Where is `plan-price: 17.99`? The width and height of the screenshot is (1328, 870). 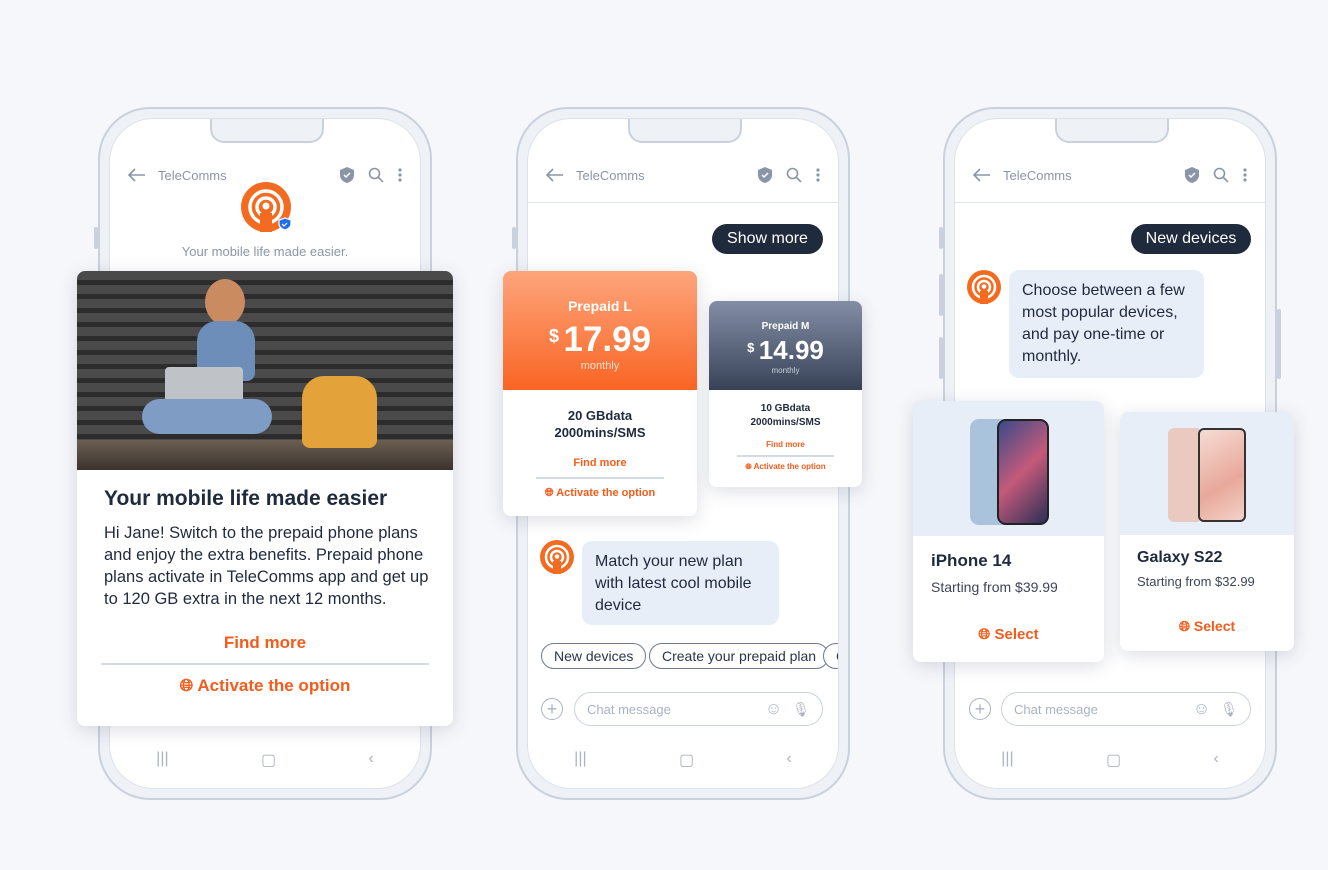 plan-price: 17.99 is located at coordinates (607, 339).